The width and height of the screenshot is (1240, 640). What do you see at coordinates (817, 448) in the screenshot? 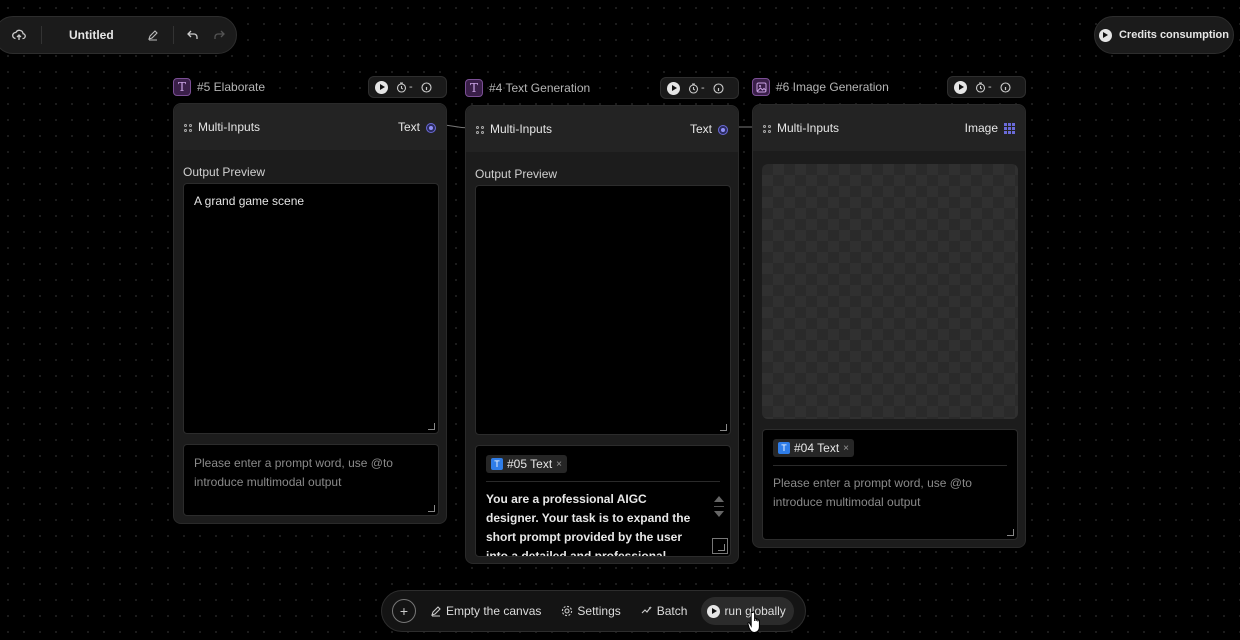
I see `chip-label: #04 Text` at bounding box center [817, 448].